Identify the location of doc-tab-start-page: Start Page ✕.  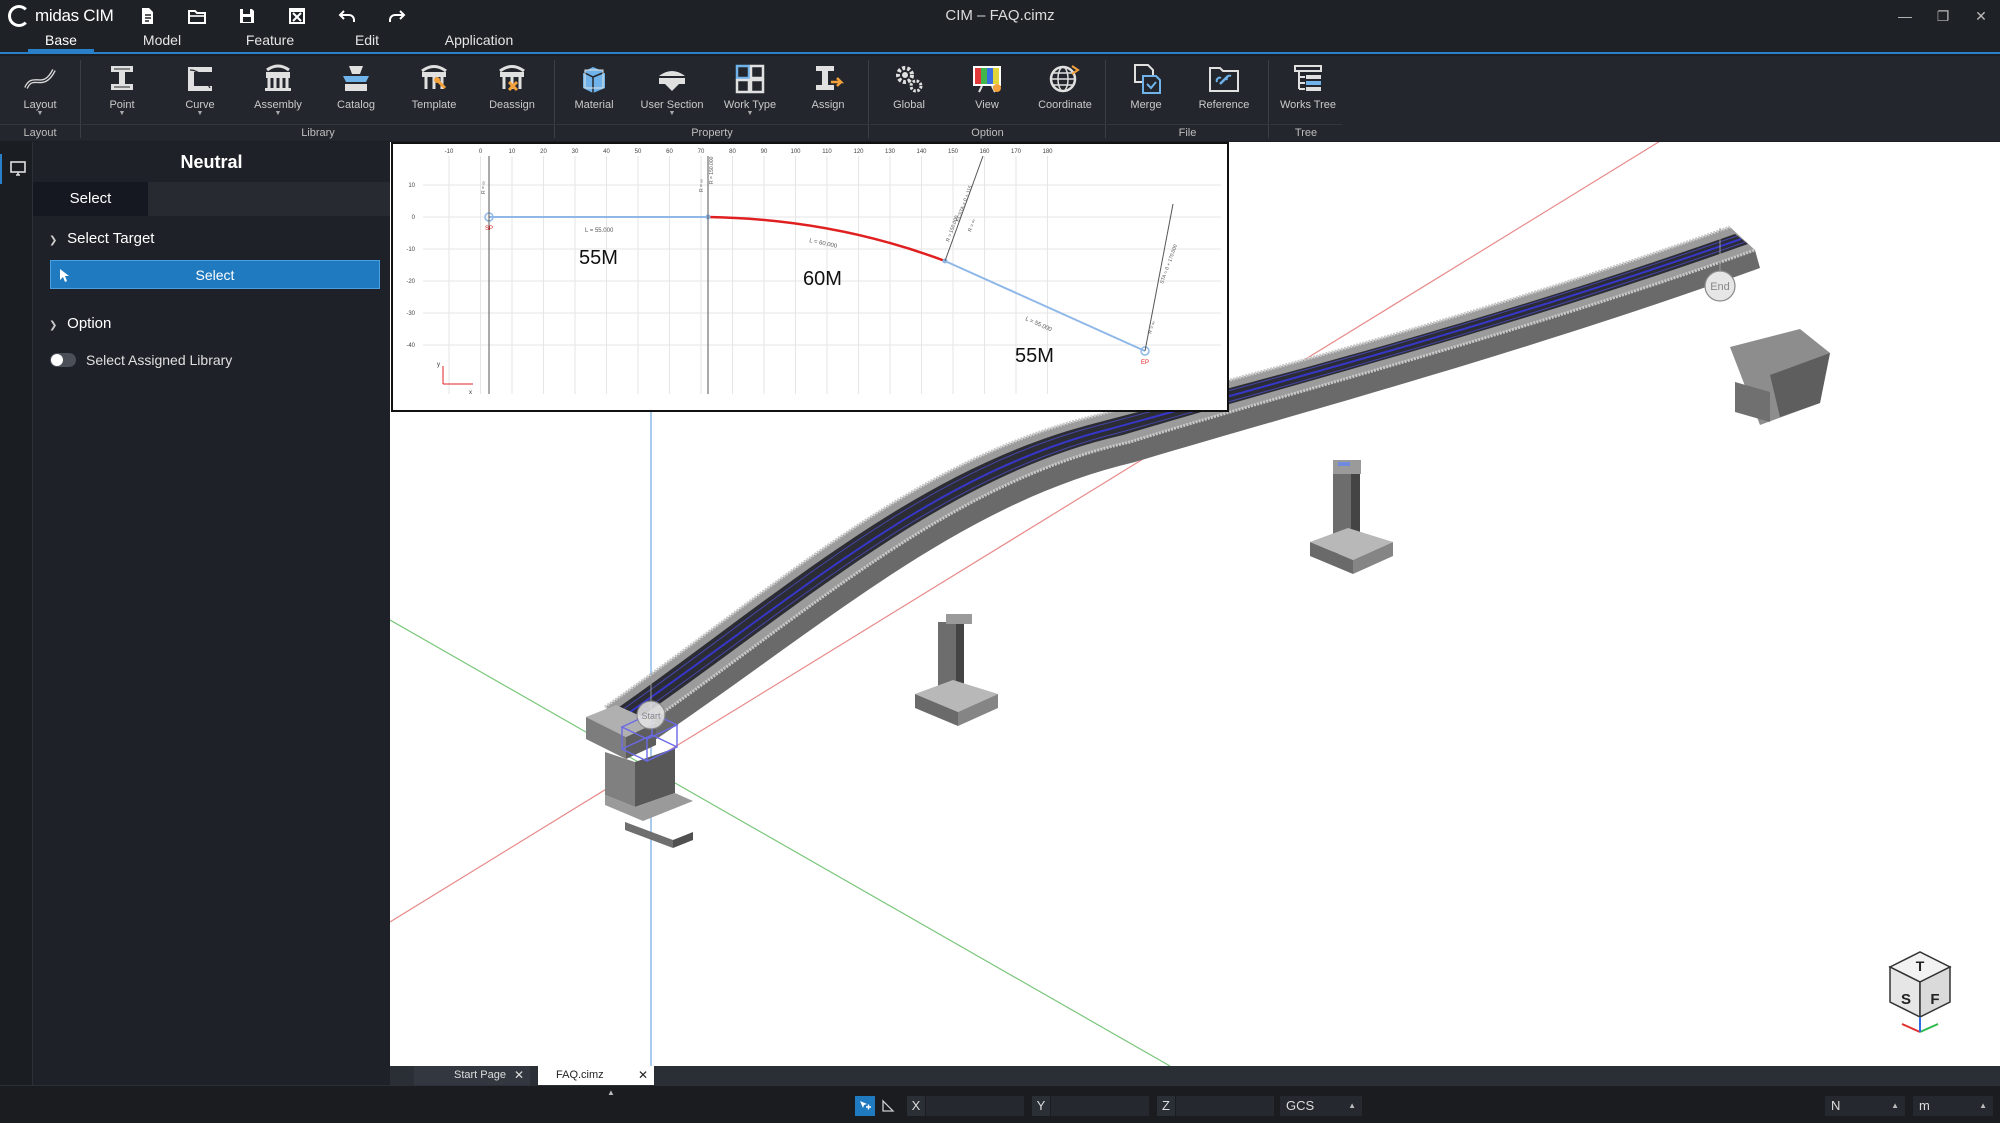
(472, 1075).